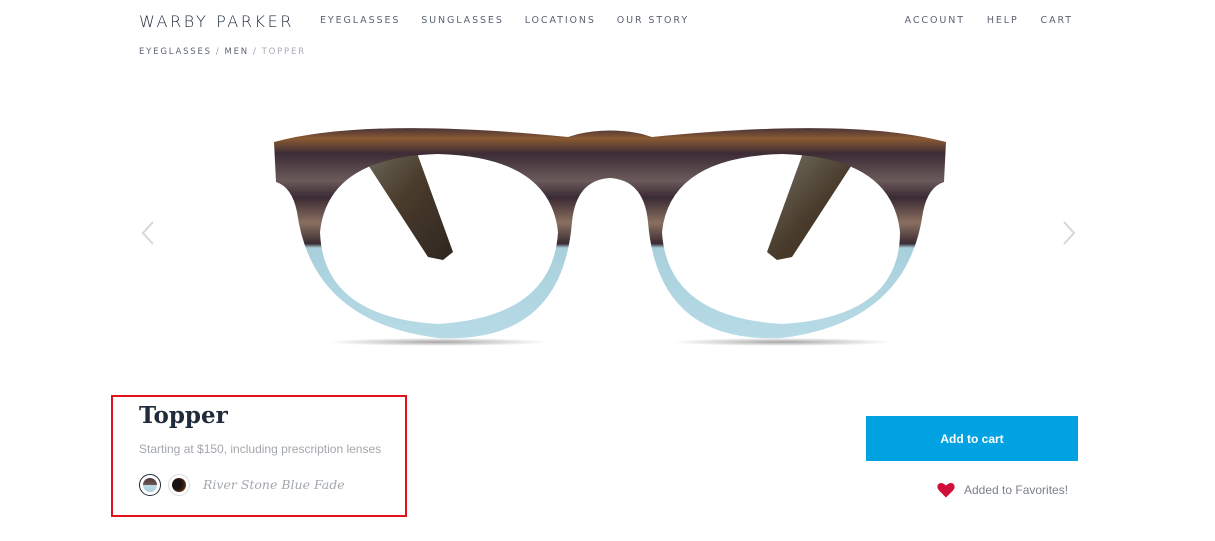 This screenshot has width=1215, height=541. I want to click on breadcrumb-men: MEN, so click(237, 52).